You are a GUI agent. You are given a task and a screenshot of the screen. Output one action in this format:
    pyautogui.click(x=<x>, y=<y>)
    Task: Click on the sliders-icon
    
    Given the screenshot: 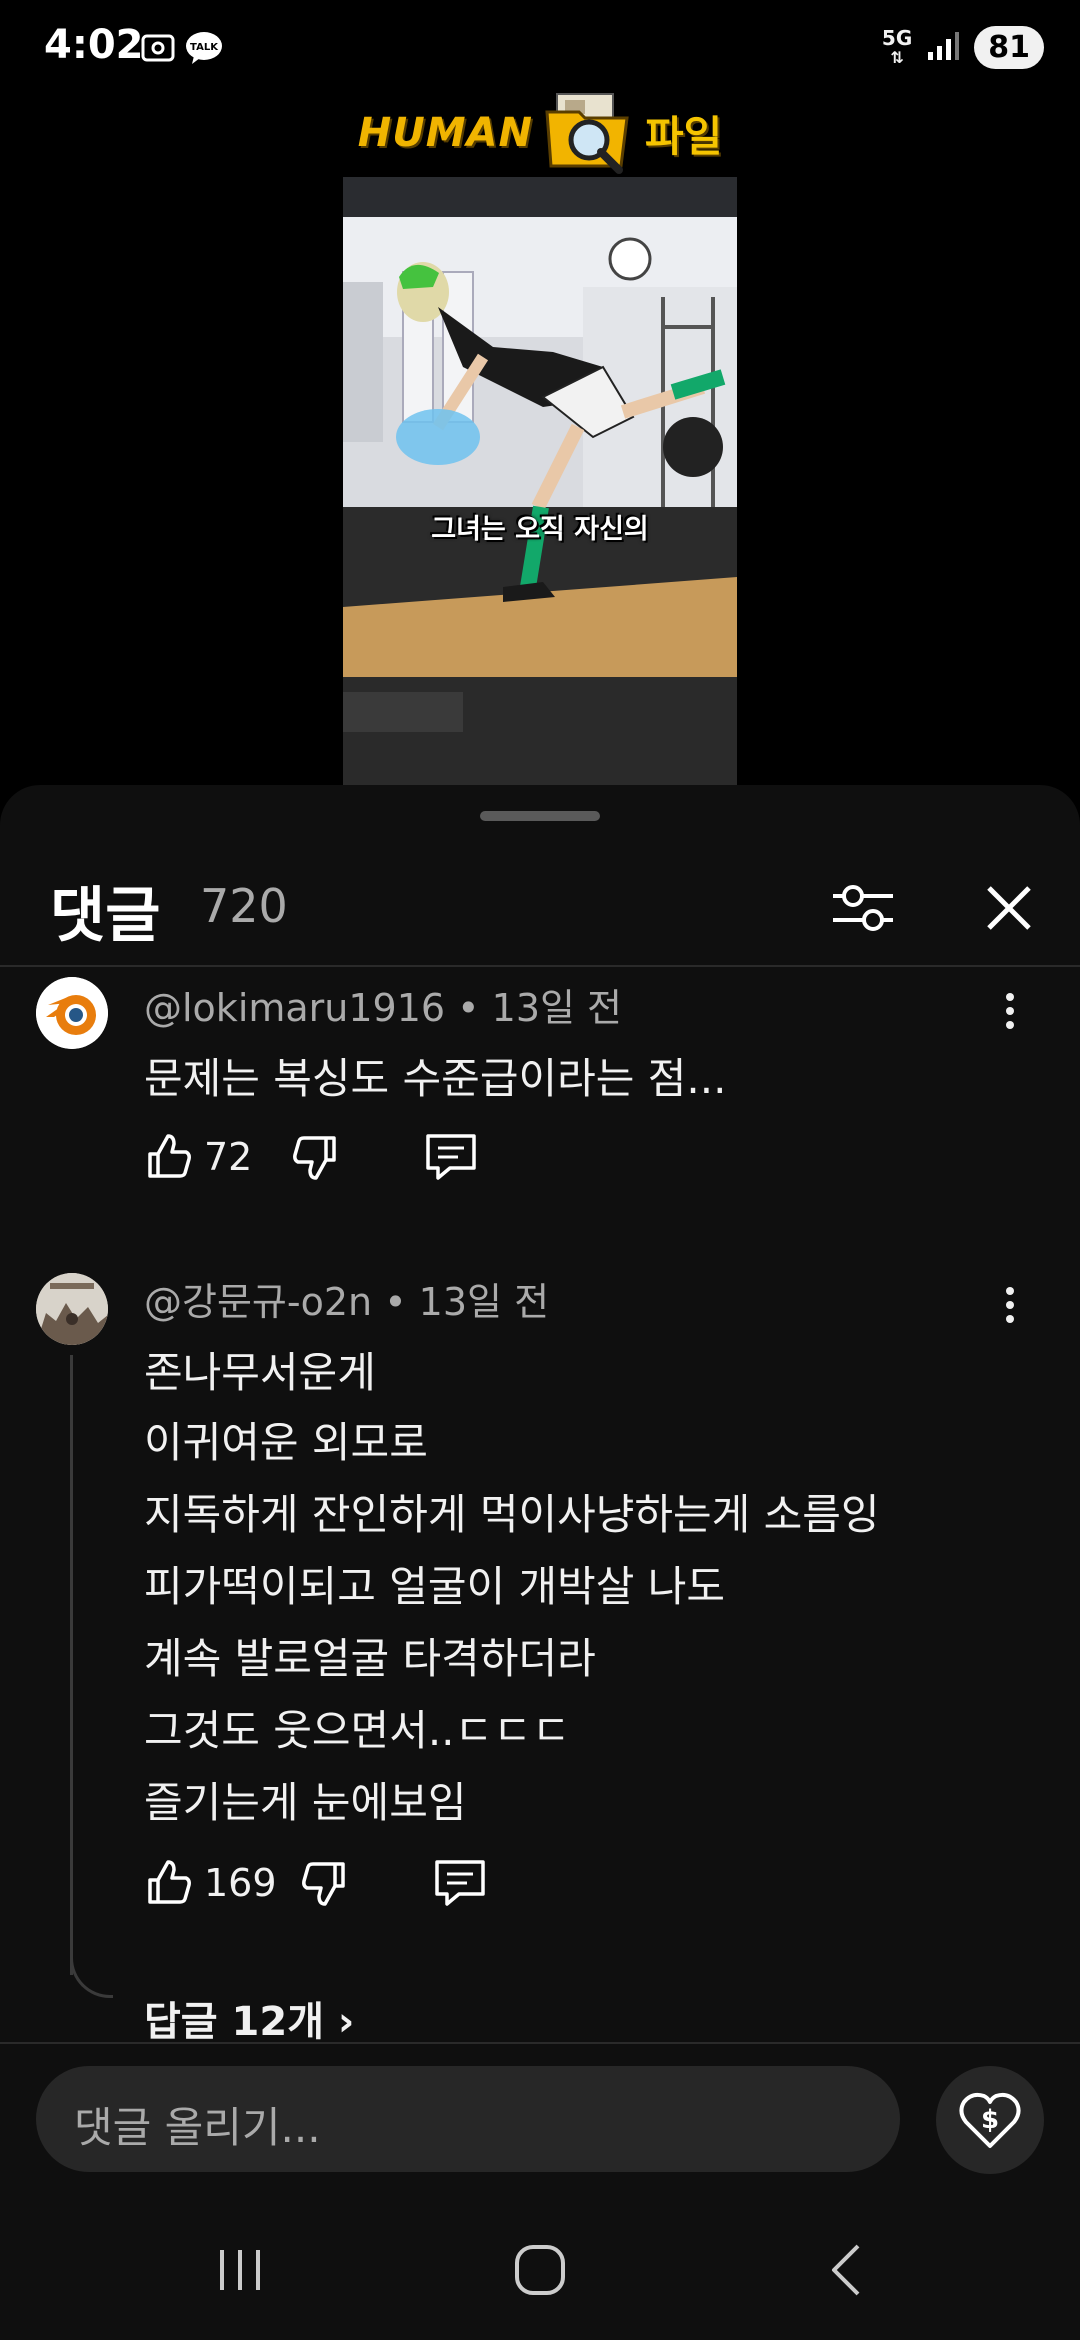 What is the action you would take?
    pyautogui.click(x=863, y=908)
    